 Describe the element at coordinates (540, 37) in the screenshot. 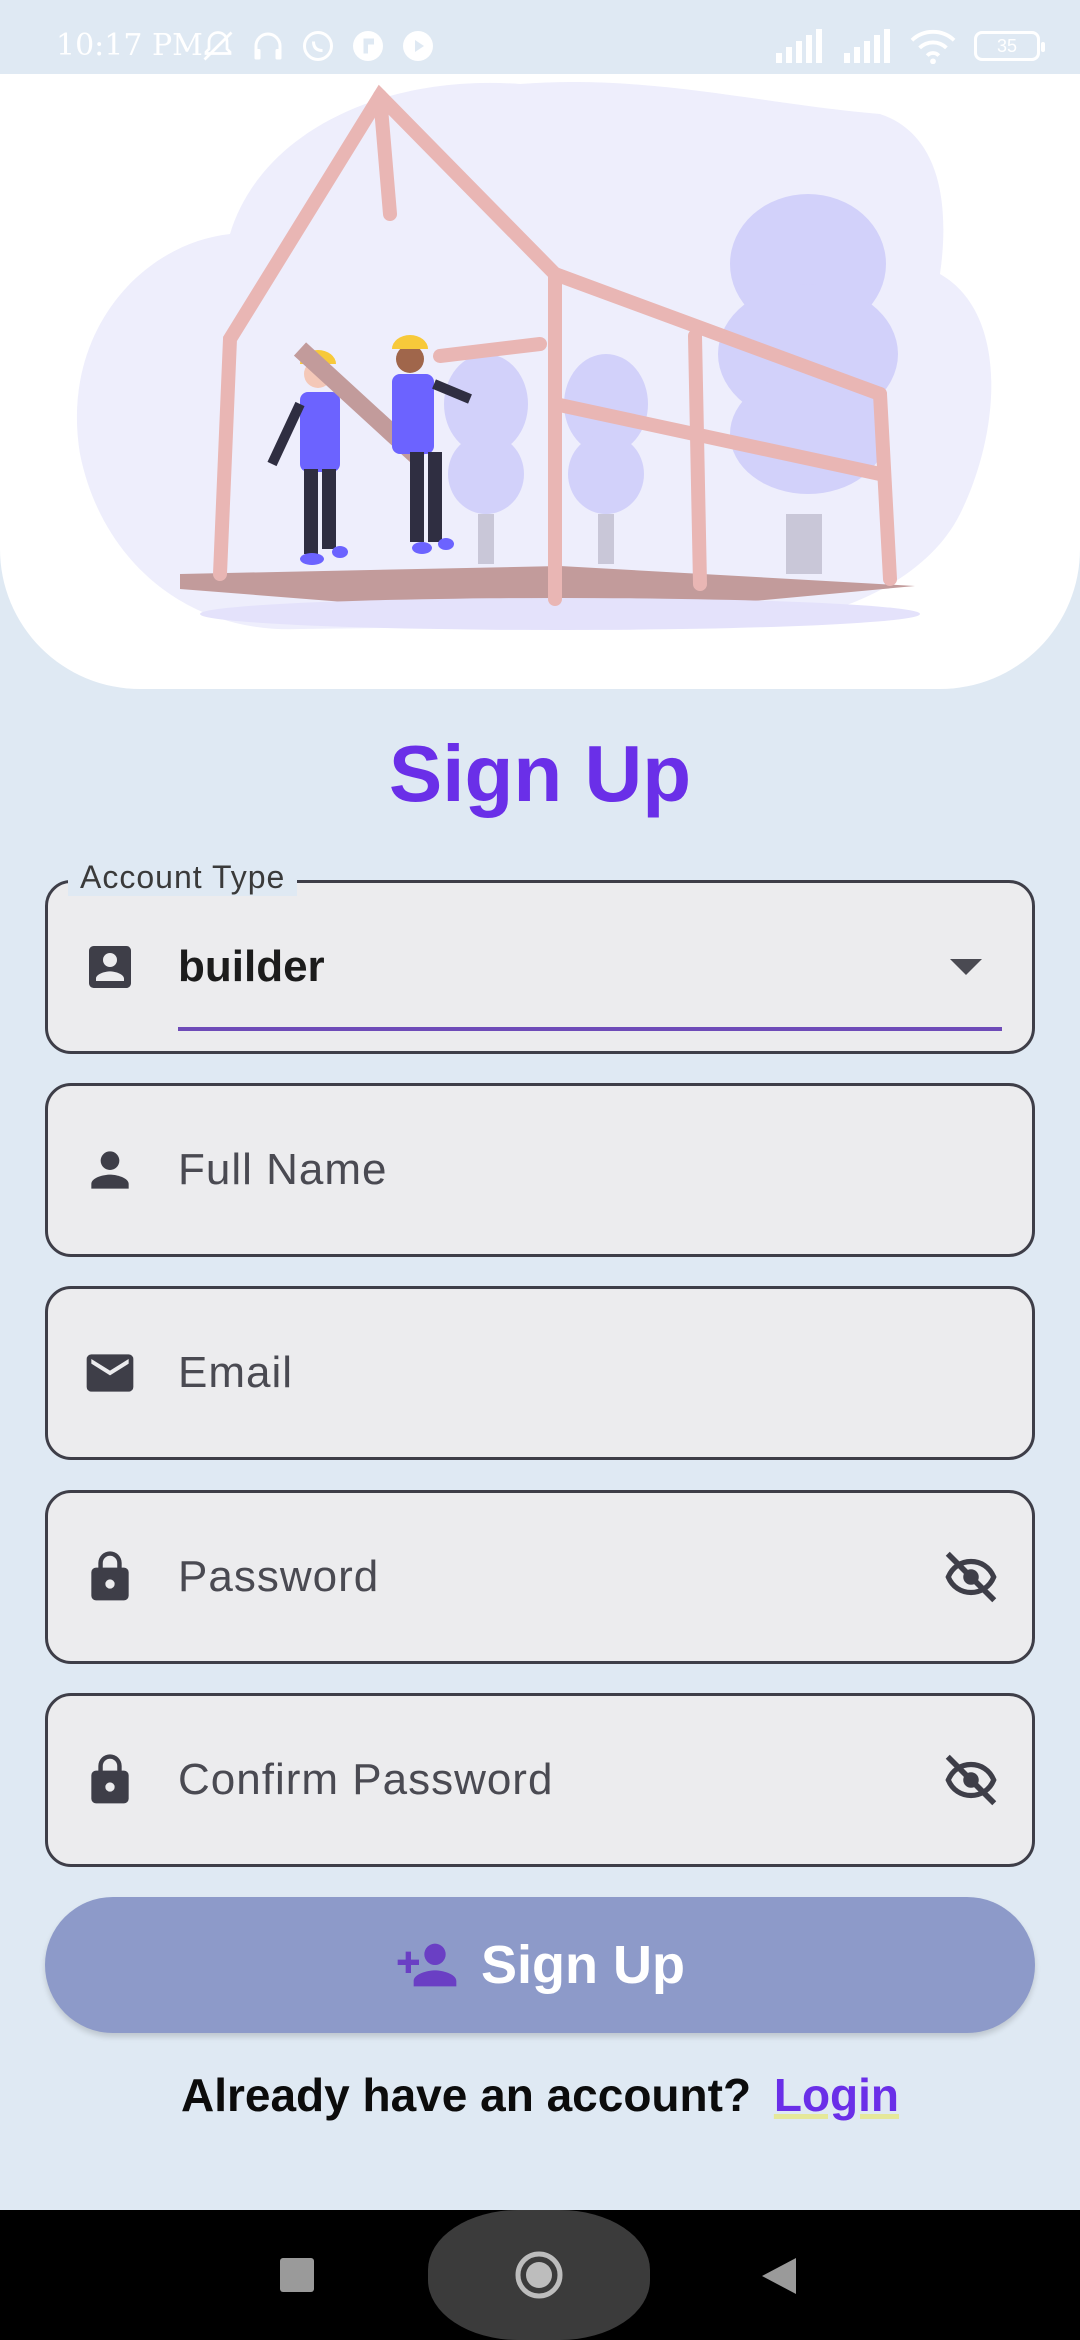

I see `status-bar: 10:17 PM 35` at that location.